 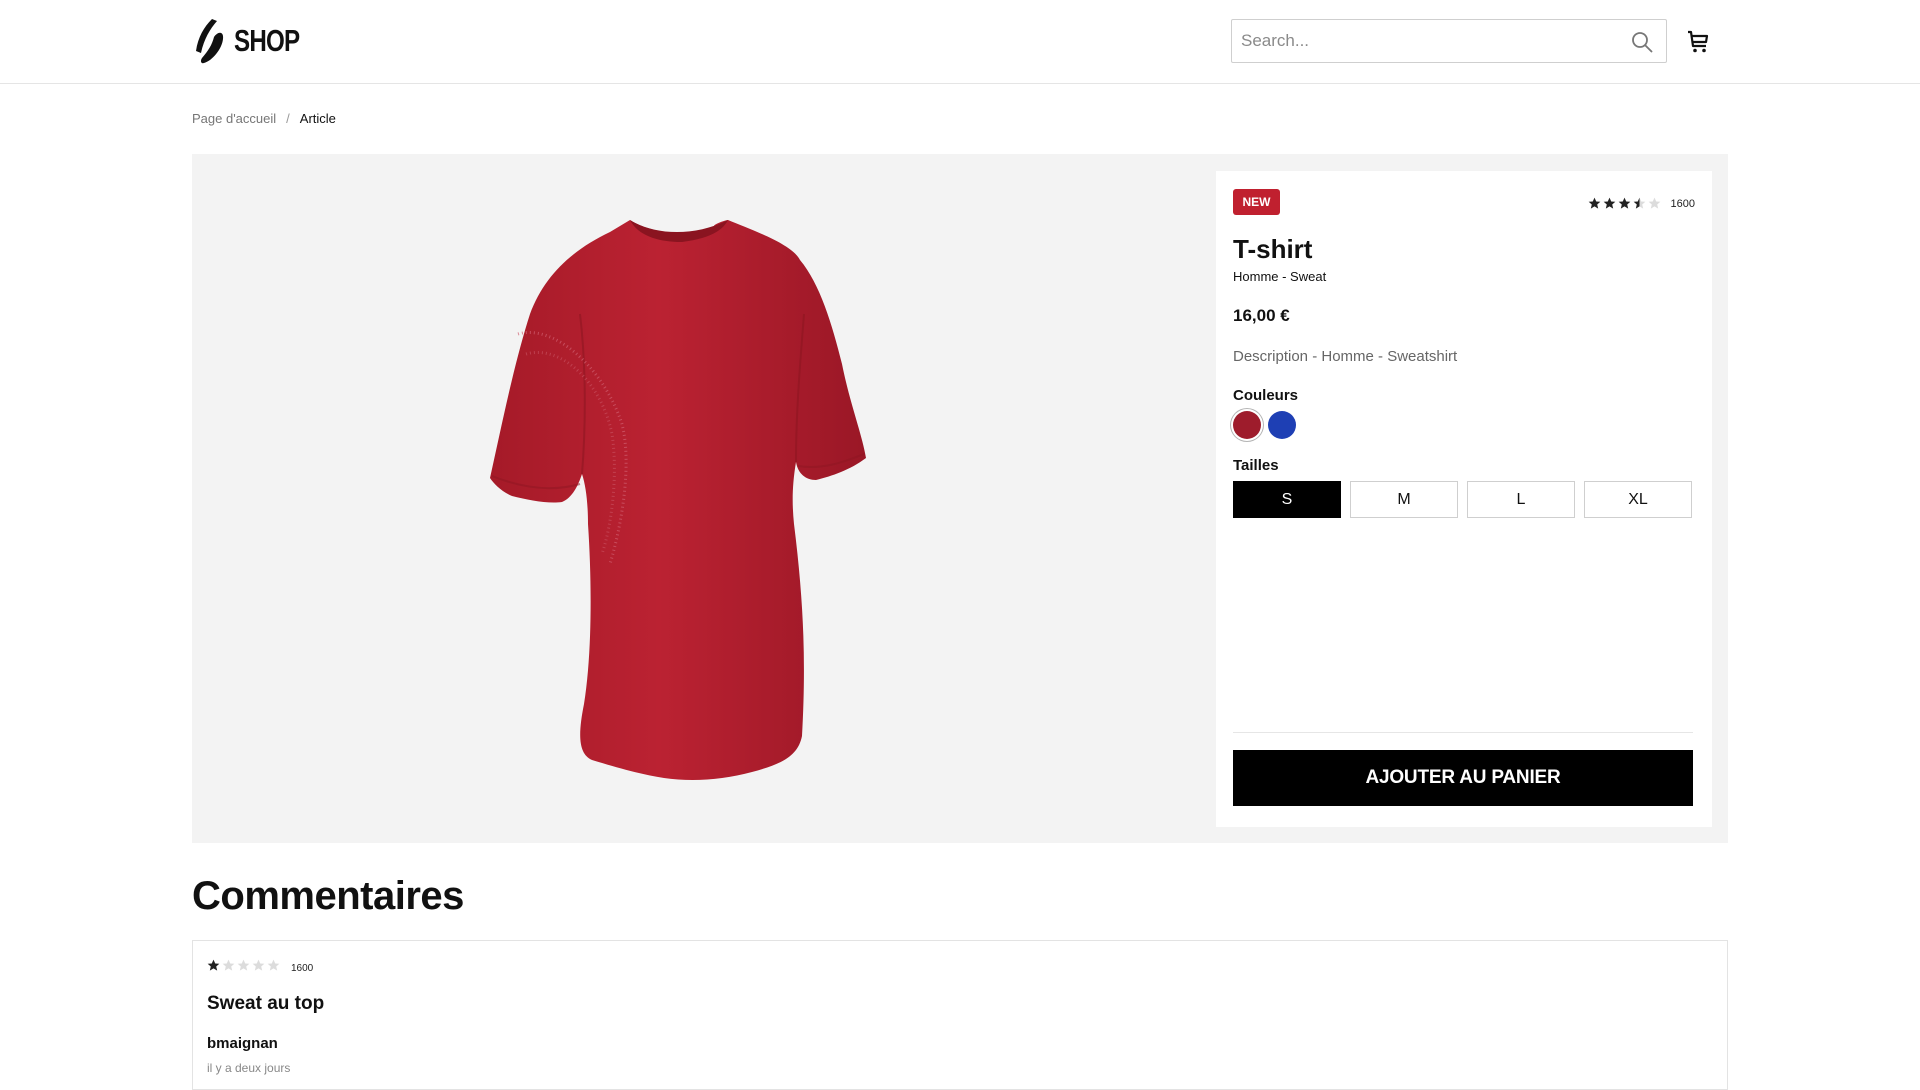 What do you see at coordinates (317, 118) in the screenshot?
I see `breadcrumb-current: Article` at bounding box center [317, 118].